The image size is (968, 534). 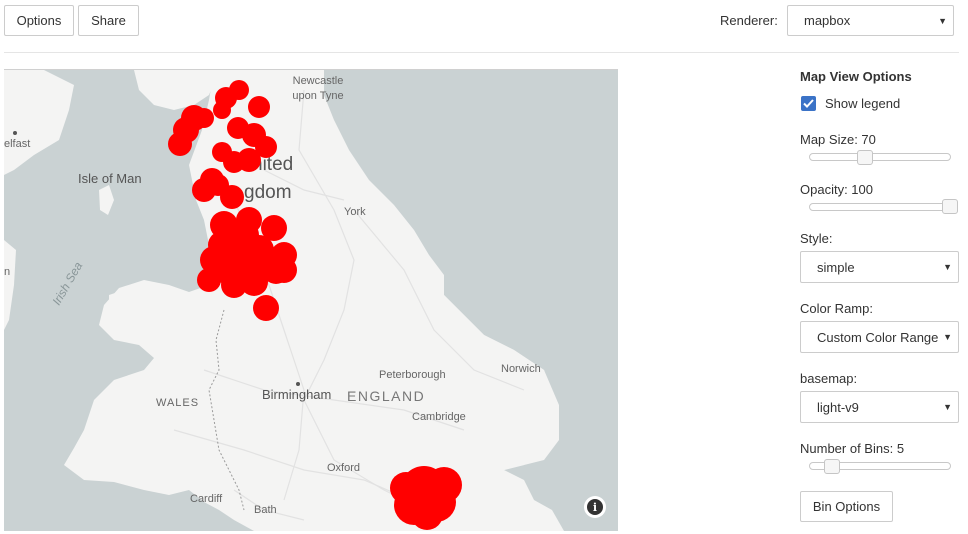 What do you see at coordinates (846, 506) in the screenshot?
I see `bin-options-button: Bin Options` at bounding box center [846, 506].